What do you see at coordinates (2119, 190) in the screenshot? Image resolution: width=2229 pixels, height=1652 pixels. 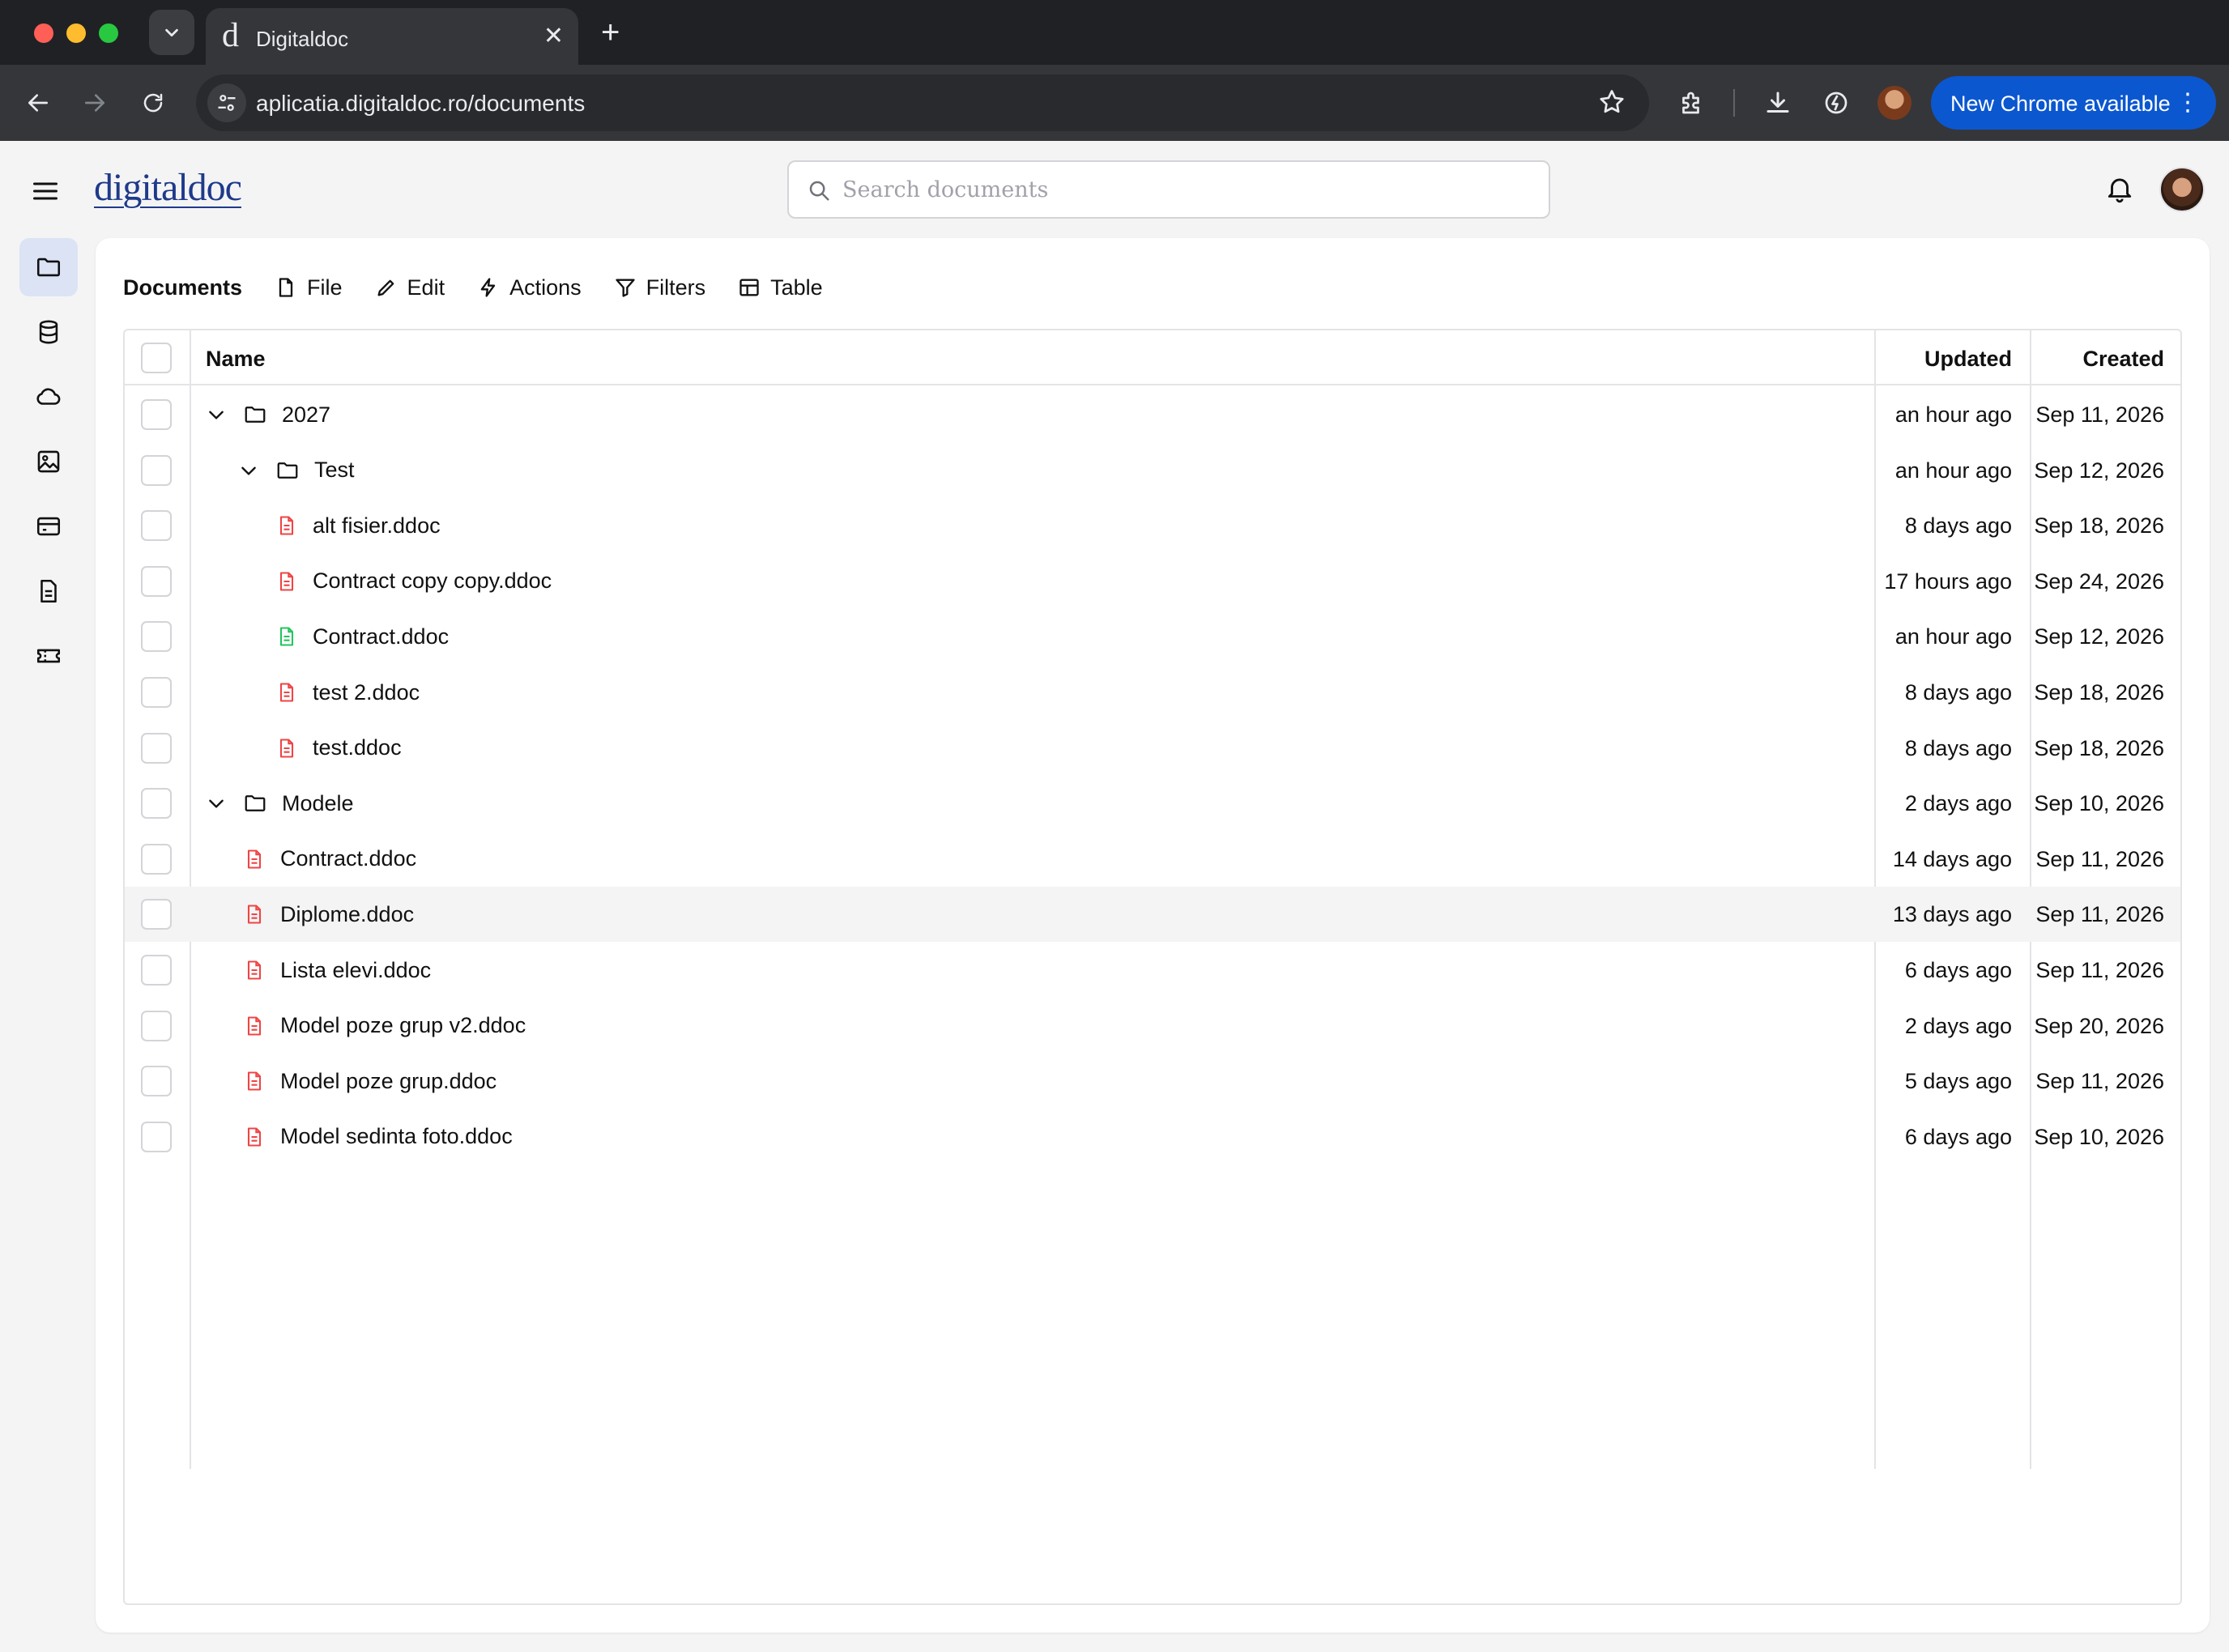 I see `notifications-bell-icon` at bounding box center [2119, 190].